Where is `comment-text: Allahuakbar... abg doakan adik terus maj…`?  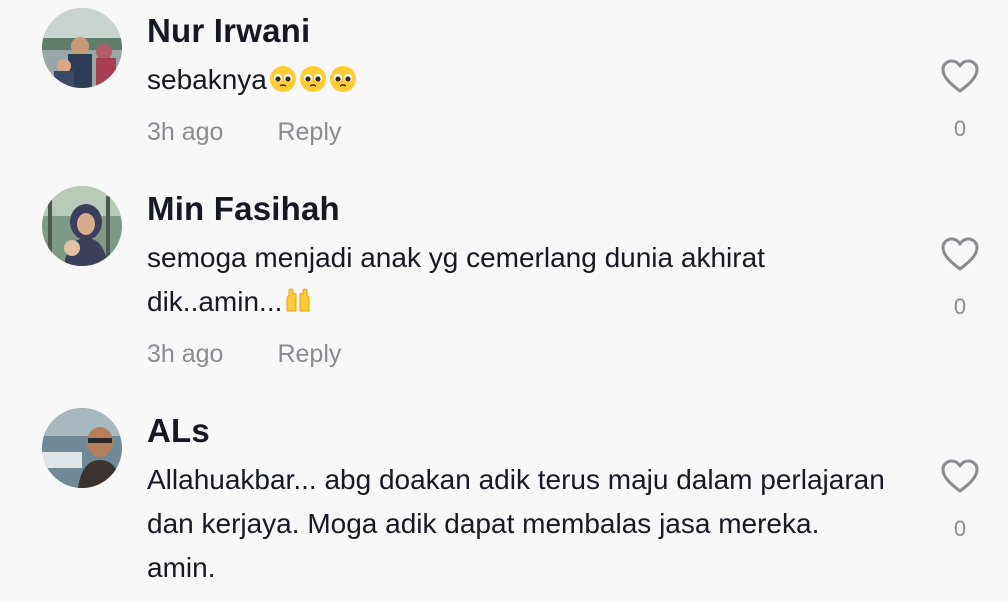 comment-text: Allahuakbar... abg doakan adik terus maj… is located at coordinates (516, 523).